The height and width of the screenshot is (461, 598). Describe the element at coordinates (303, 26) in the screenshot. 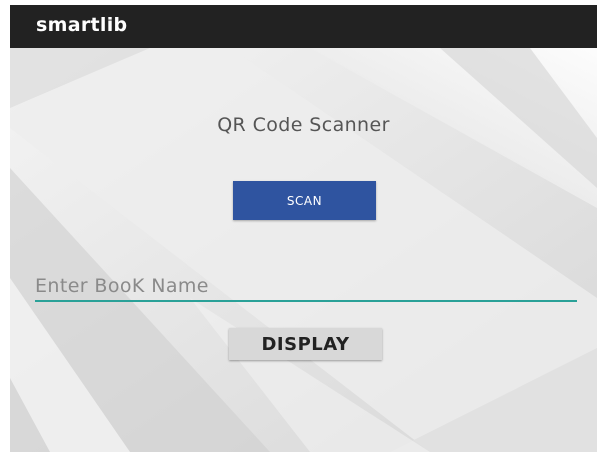

I see `app-bar: smartlib` at that location.